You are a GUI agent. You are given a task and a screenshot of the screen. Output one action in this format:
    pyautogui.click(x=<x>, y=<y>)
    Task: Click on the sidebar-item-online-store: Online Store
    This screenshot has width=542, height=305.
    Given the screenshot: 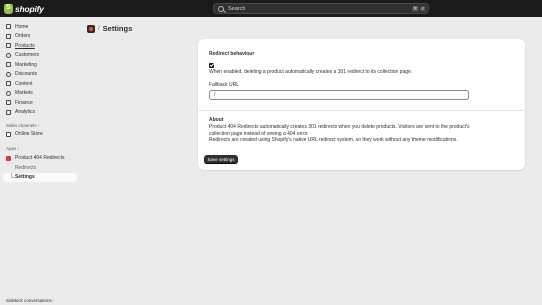 What is the action you would take?
    pyautogui.click(x=40, y=134)
    